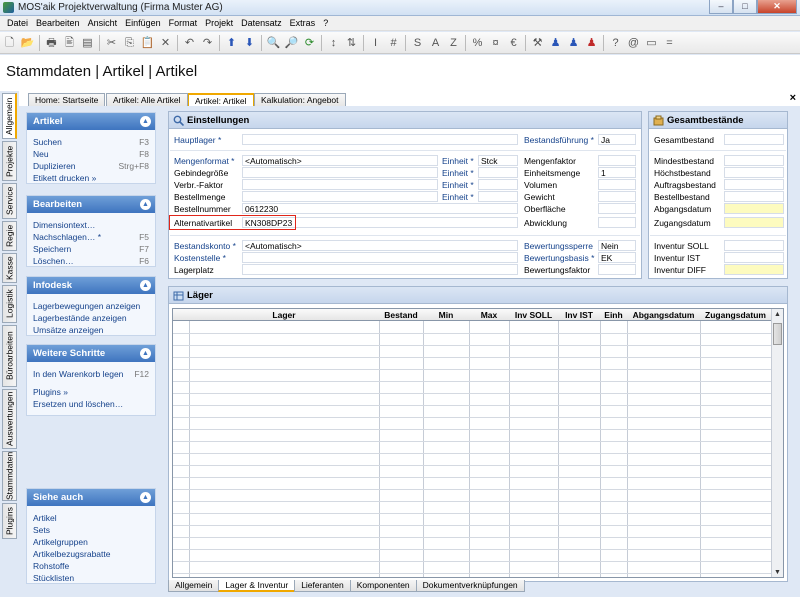 The image size is (800, 597). What do you see at coordinates (533, 315) in the screenshot?
I see `column-header-inv-soll: Inv SOLL` at bounding box center [533, 315].